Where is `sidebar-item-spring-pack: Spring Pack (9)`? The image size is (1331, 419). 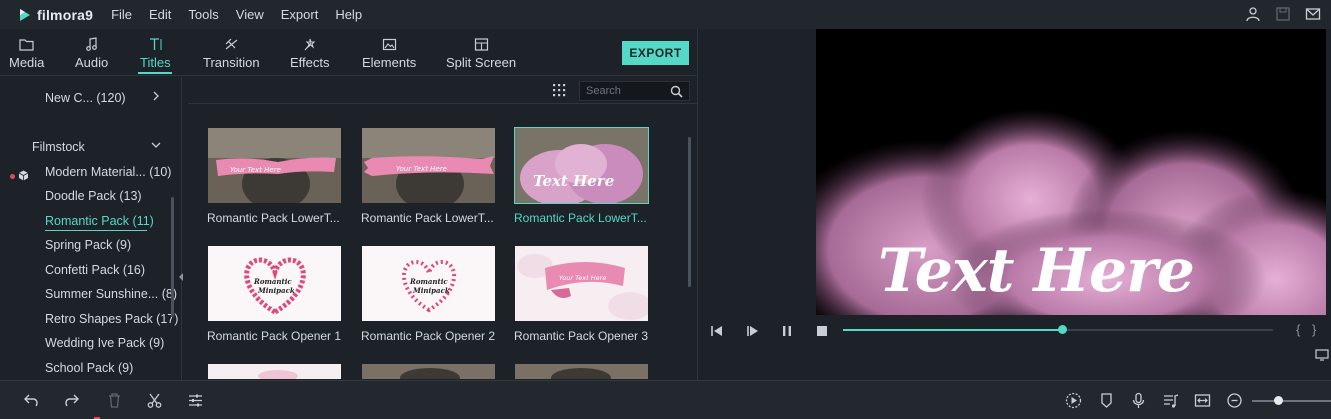
sidebar-item-spring-pack: Spring Pack (9) is located at coordinates (107, 249).